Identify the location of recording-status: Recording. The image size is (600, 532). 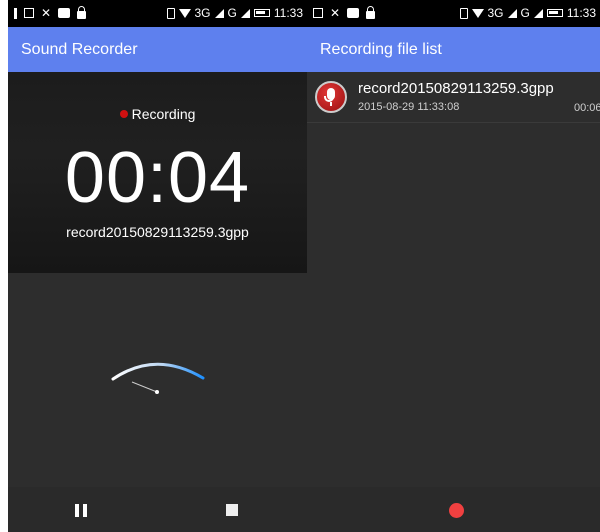
(157, 114).